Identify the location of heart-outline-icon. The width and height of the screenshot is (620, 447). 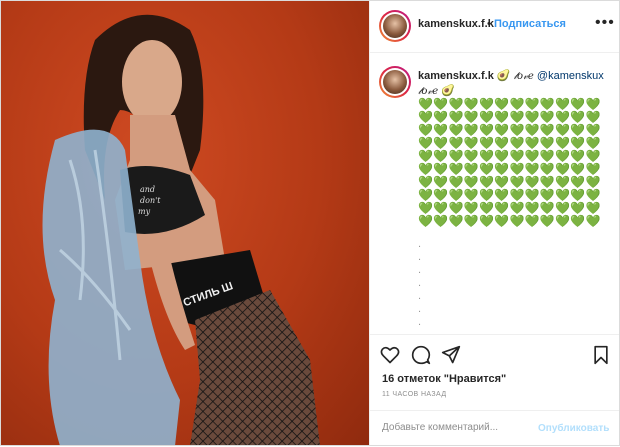
(390, 355).